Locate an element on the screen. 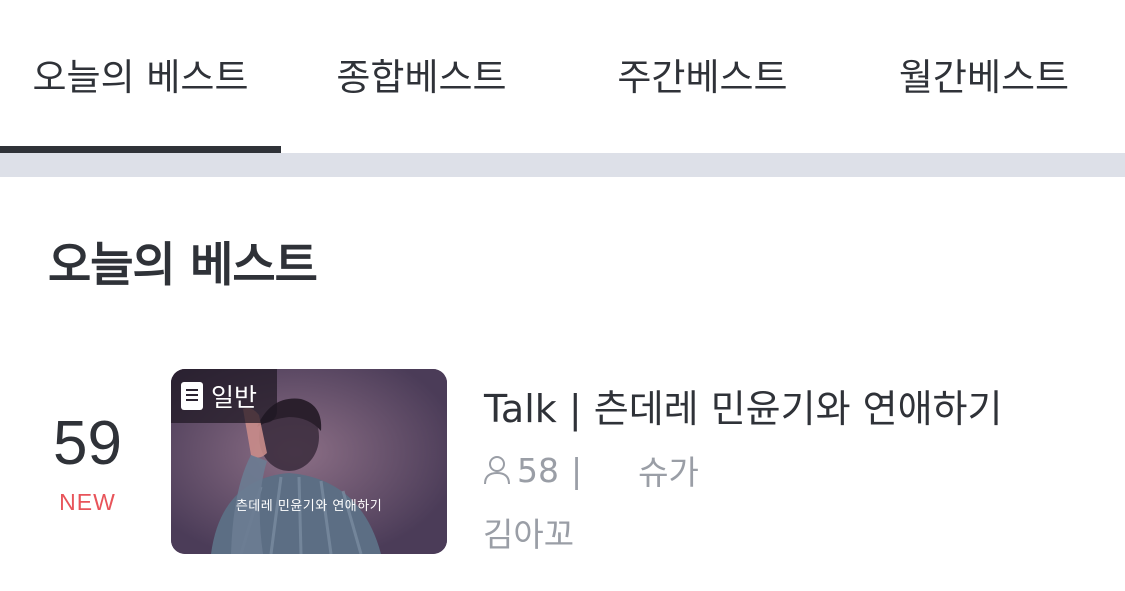  tab-overall-best: 종합베스트 is located at coordinates (421, 76).